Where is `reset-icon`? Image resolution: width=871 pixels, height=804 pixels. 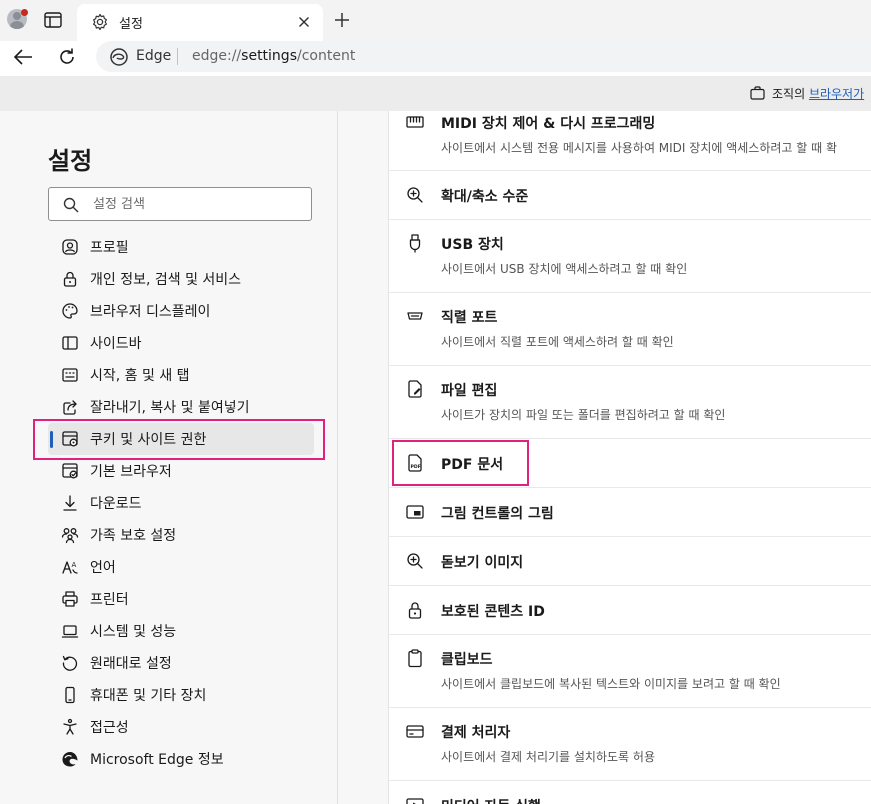 reset-icon is located at coordinates (70, 663).